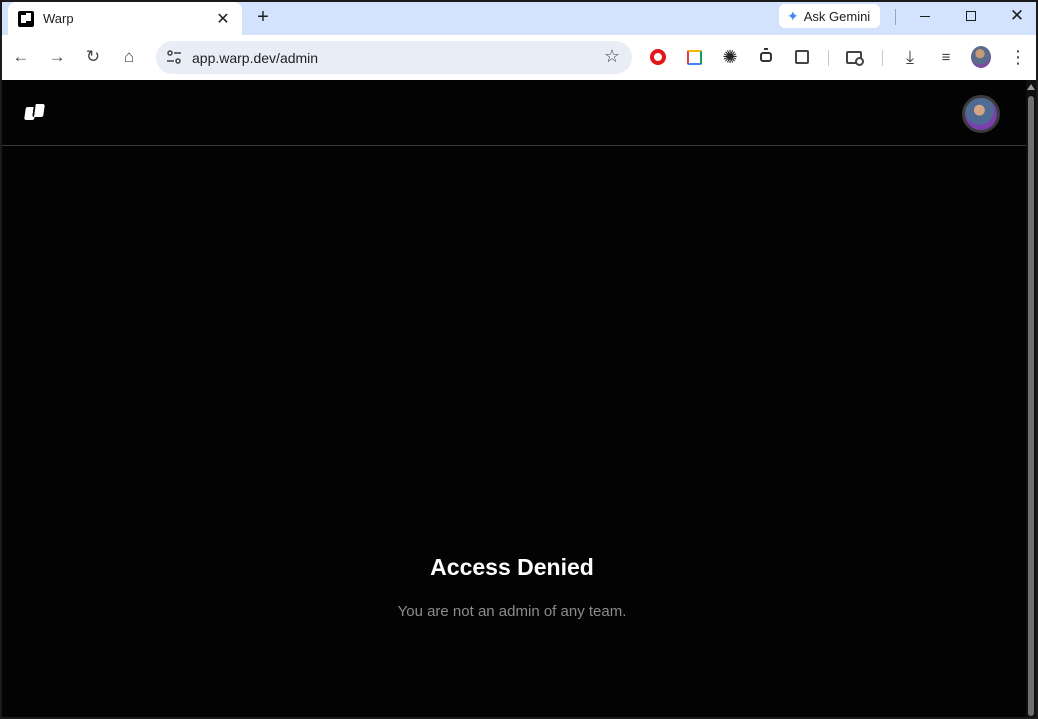  I want to click on forward-button: →, so click(57, 57).